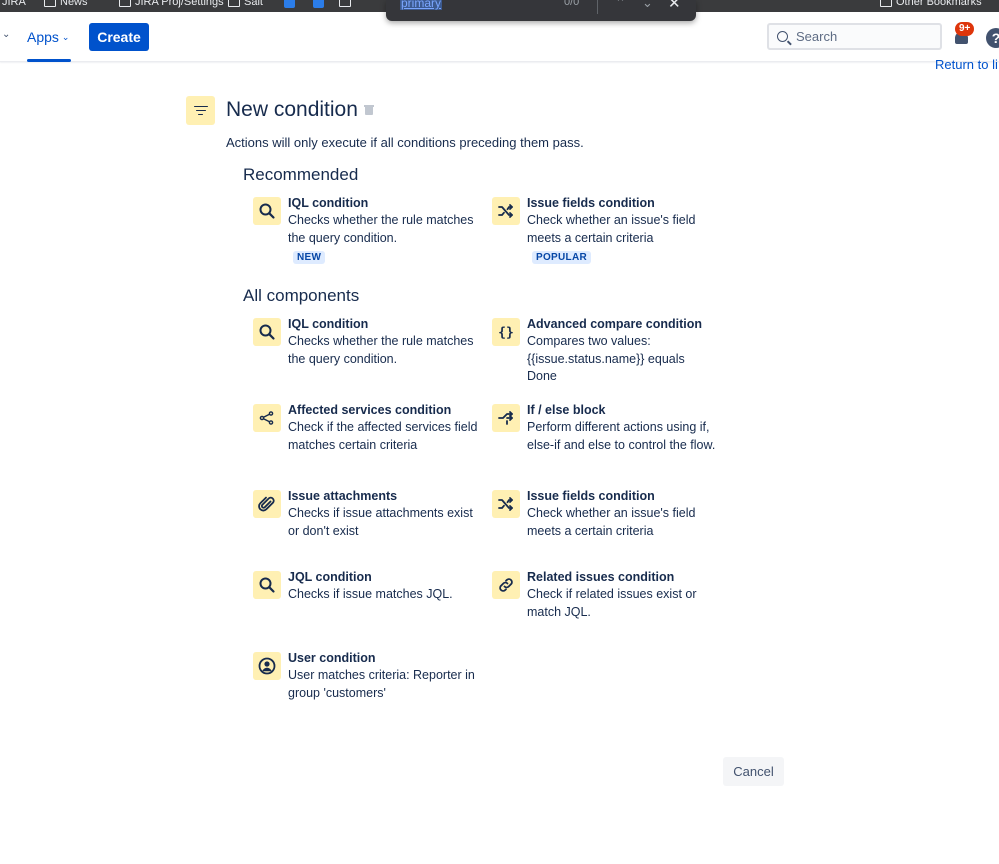 The image size is (999, 864). Describe the element at coordinates (66, 4) in the screenshot. I see `bookmark-news: News` at that location.